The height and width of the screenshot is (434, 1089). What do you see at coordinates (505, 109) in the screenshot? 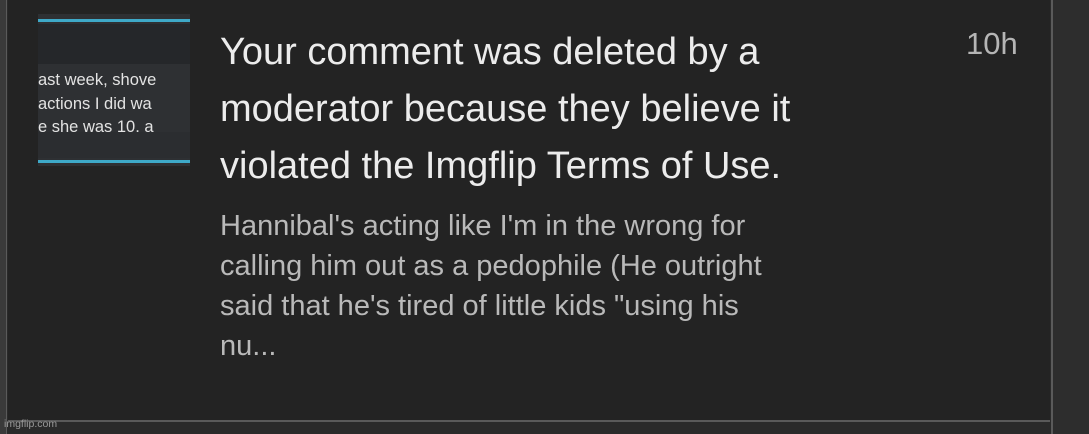
I see `title-line: moderator because they believe it` at bounding box center [505, 109].